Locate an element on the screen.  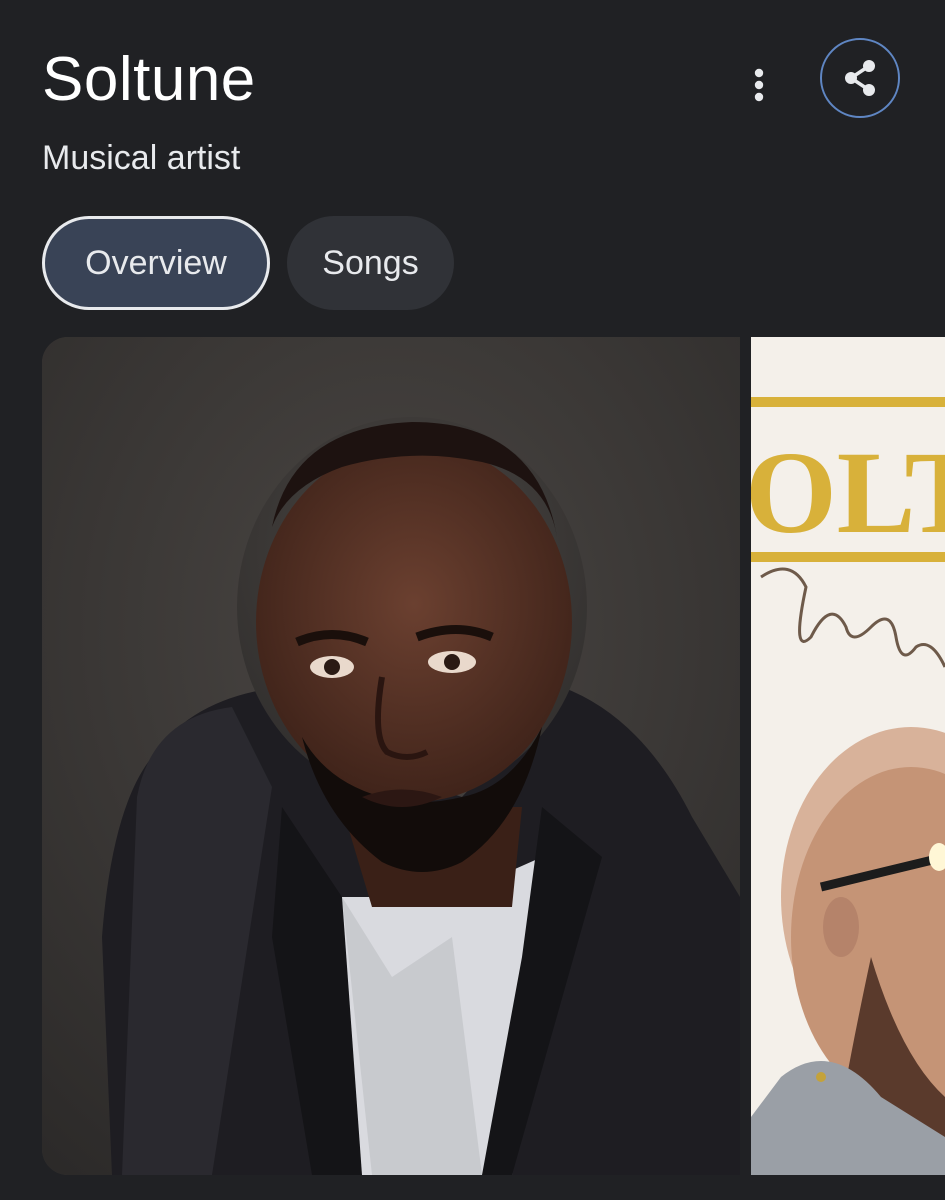
album-cover-image: OLT is located at coordinates (848, 756).